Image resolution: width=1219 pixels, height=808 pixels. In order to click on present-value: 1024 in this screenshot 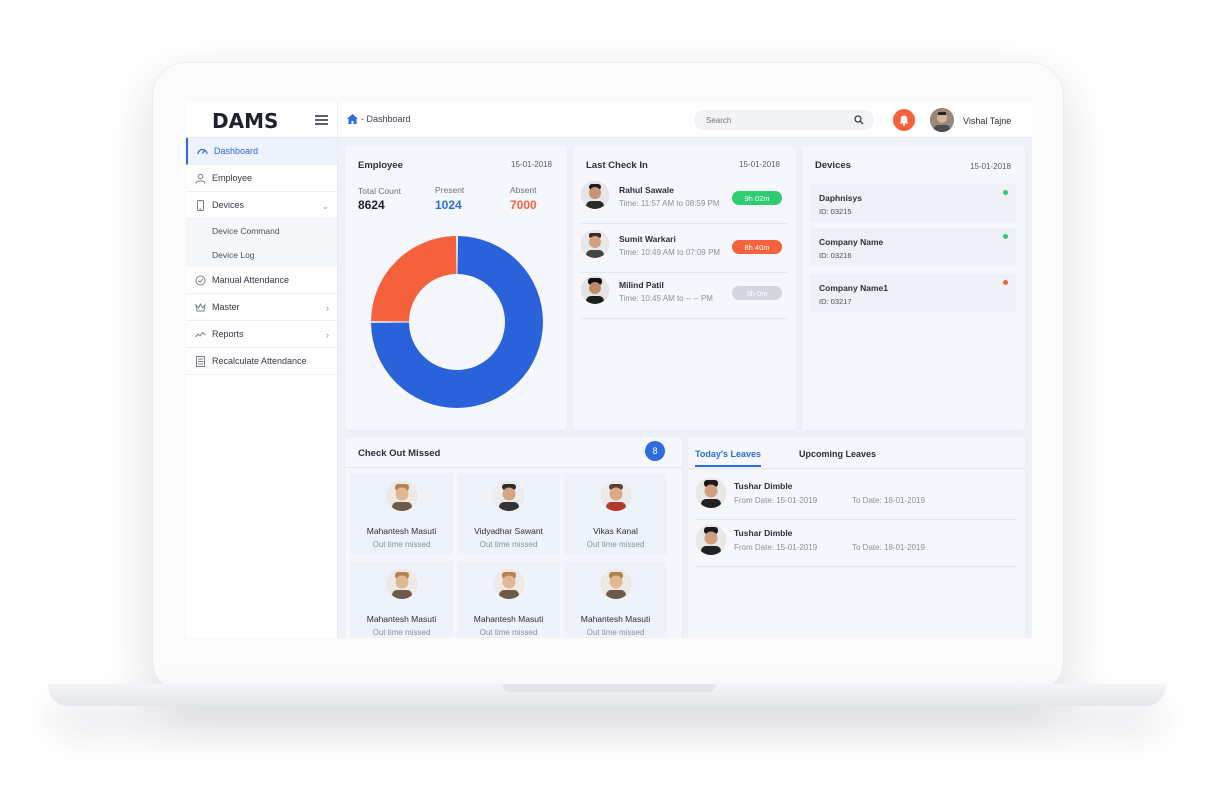, I will do `click(448, 205)`.